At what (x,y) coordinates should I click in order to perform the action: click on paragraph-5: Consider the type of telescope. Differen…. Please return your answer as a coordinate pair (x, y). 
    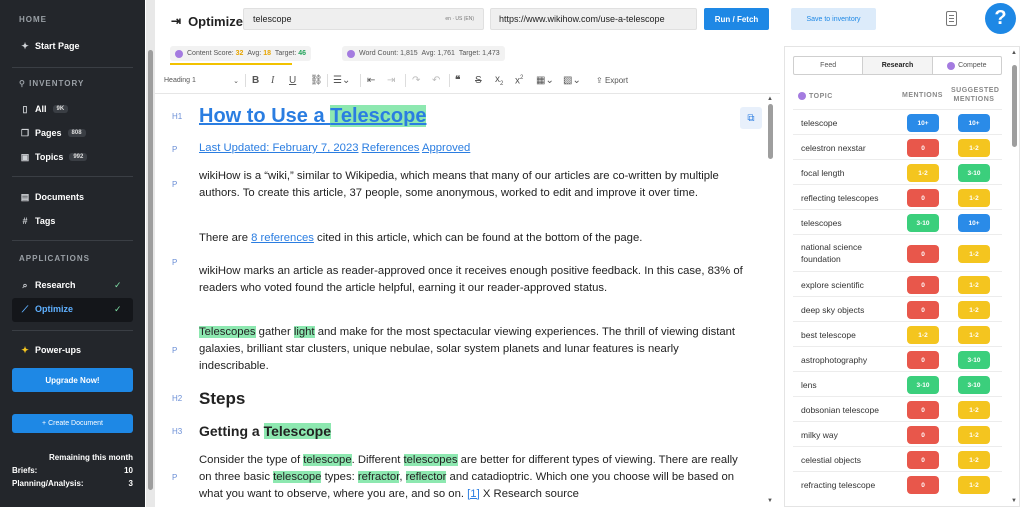
    Looking at the image, I should click on (471, 477).